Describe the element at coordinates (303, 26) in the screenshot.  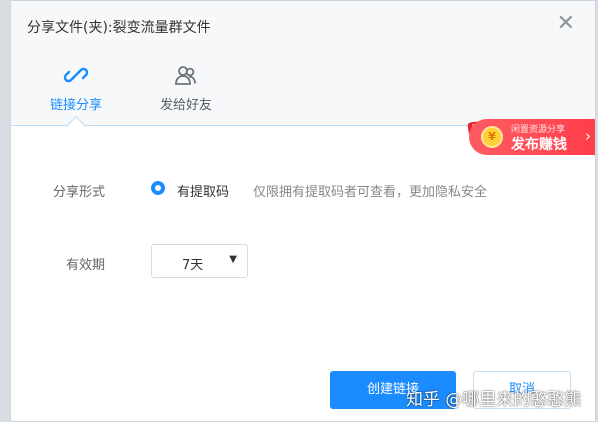
I see `dialog-titlebar: 分享文件(夹):裂变流量群文件 ✕` at that location.